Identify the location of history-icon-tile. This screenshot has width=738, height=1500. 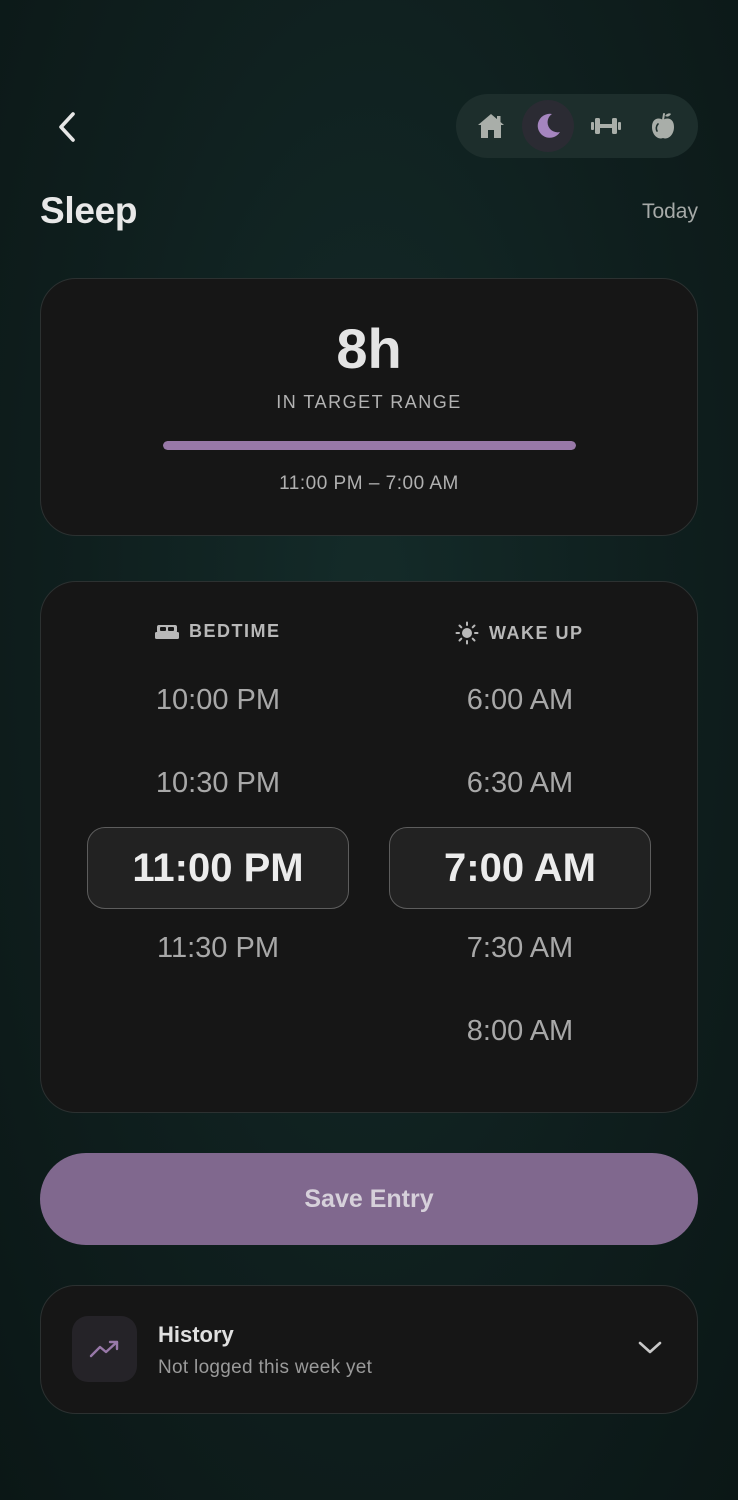
(104, 1349).